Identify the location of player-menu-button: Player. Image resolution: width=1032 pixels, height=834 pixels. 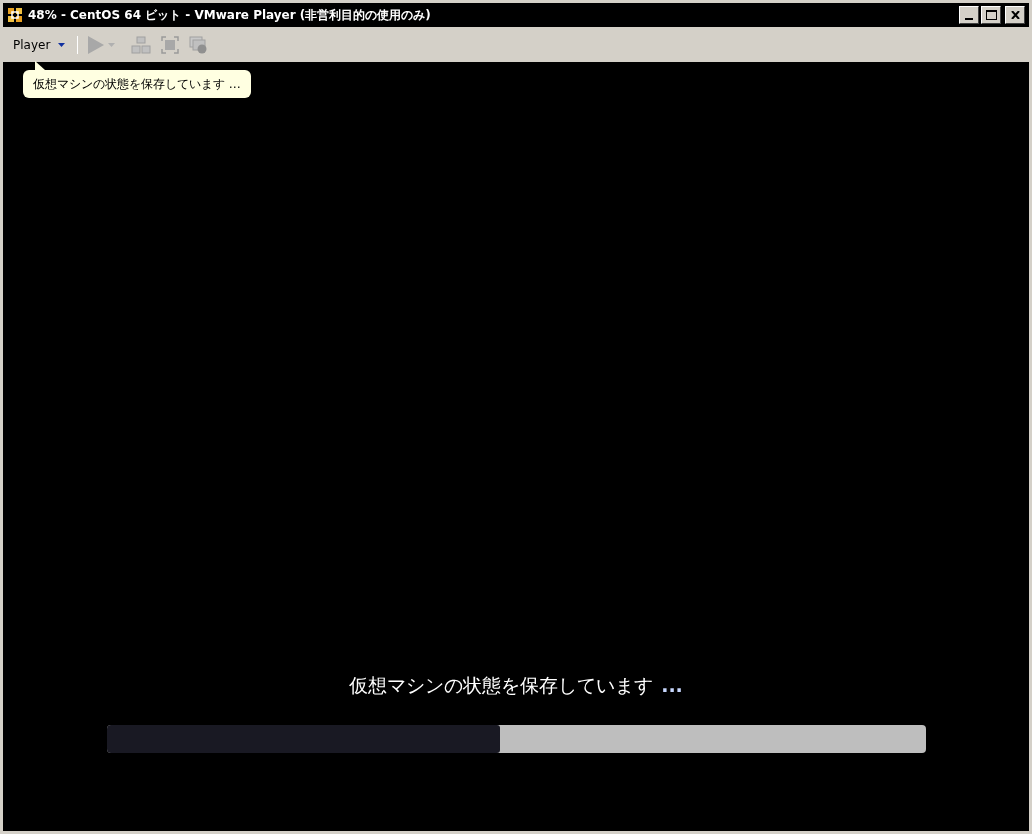
(39, 44).